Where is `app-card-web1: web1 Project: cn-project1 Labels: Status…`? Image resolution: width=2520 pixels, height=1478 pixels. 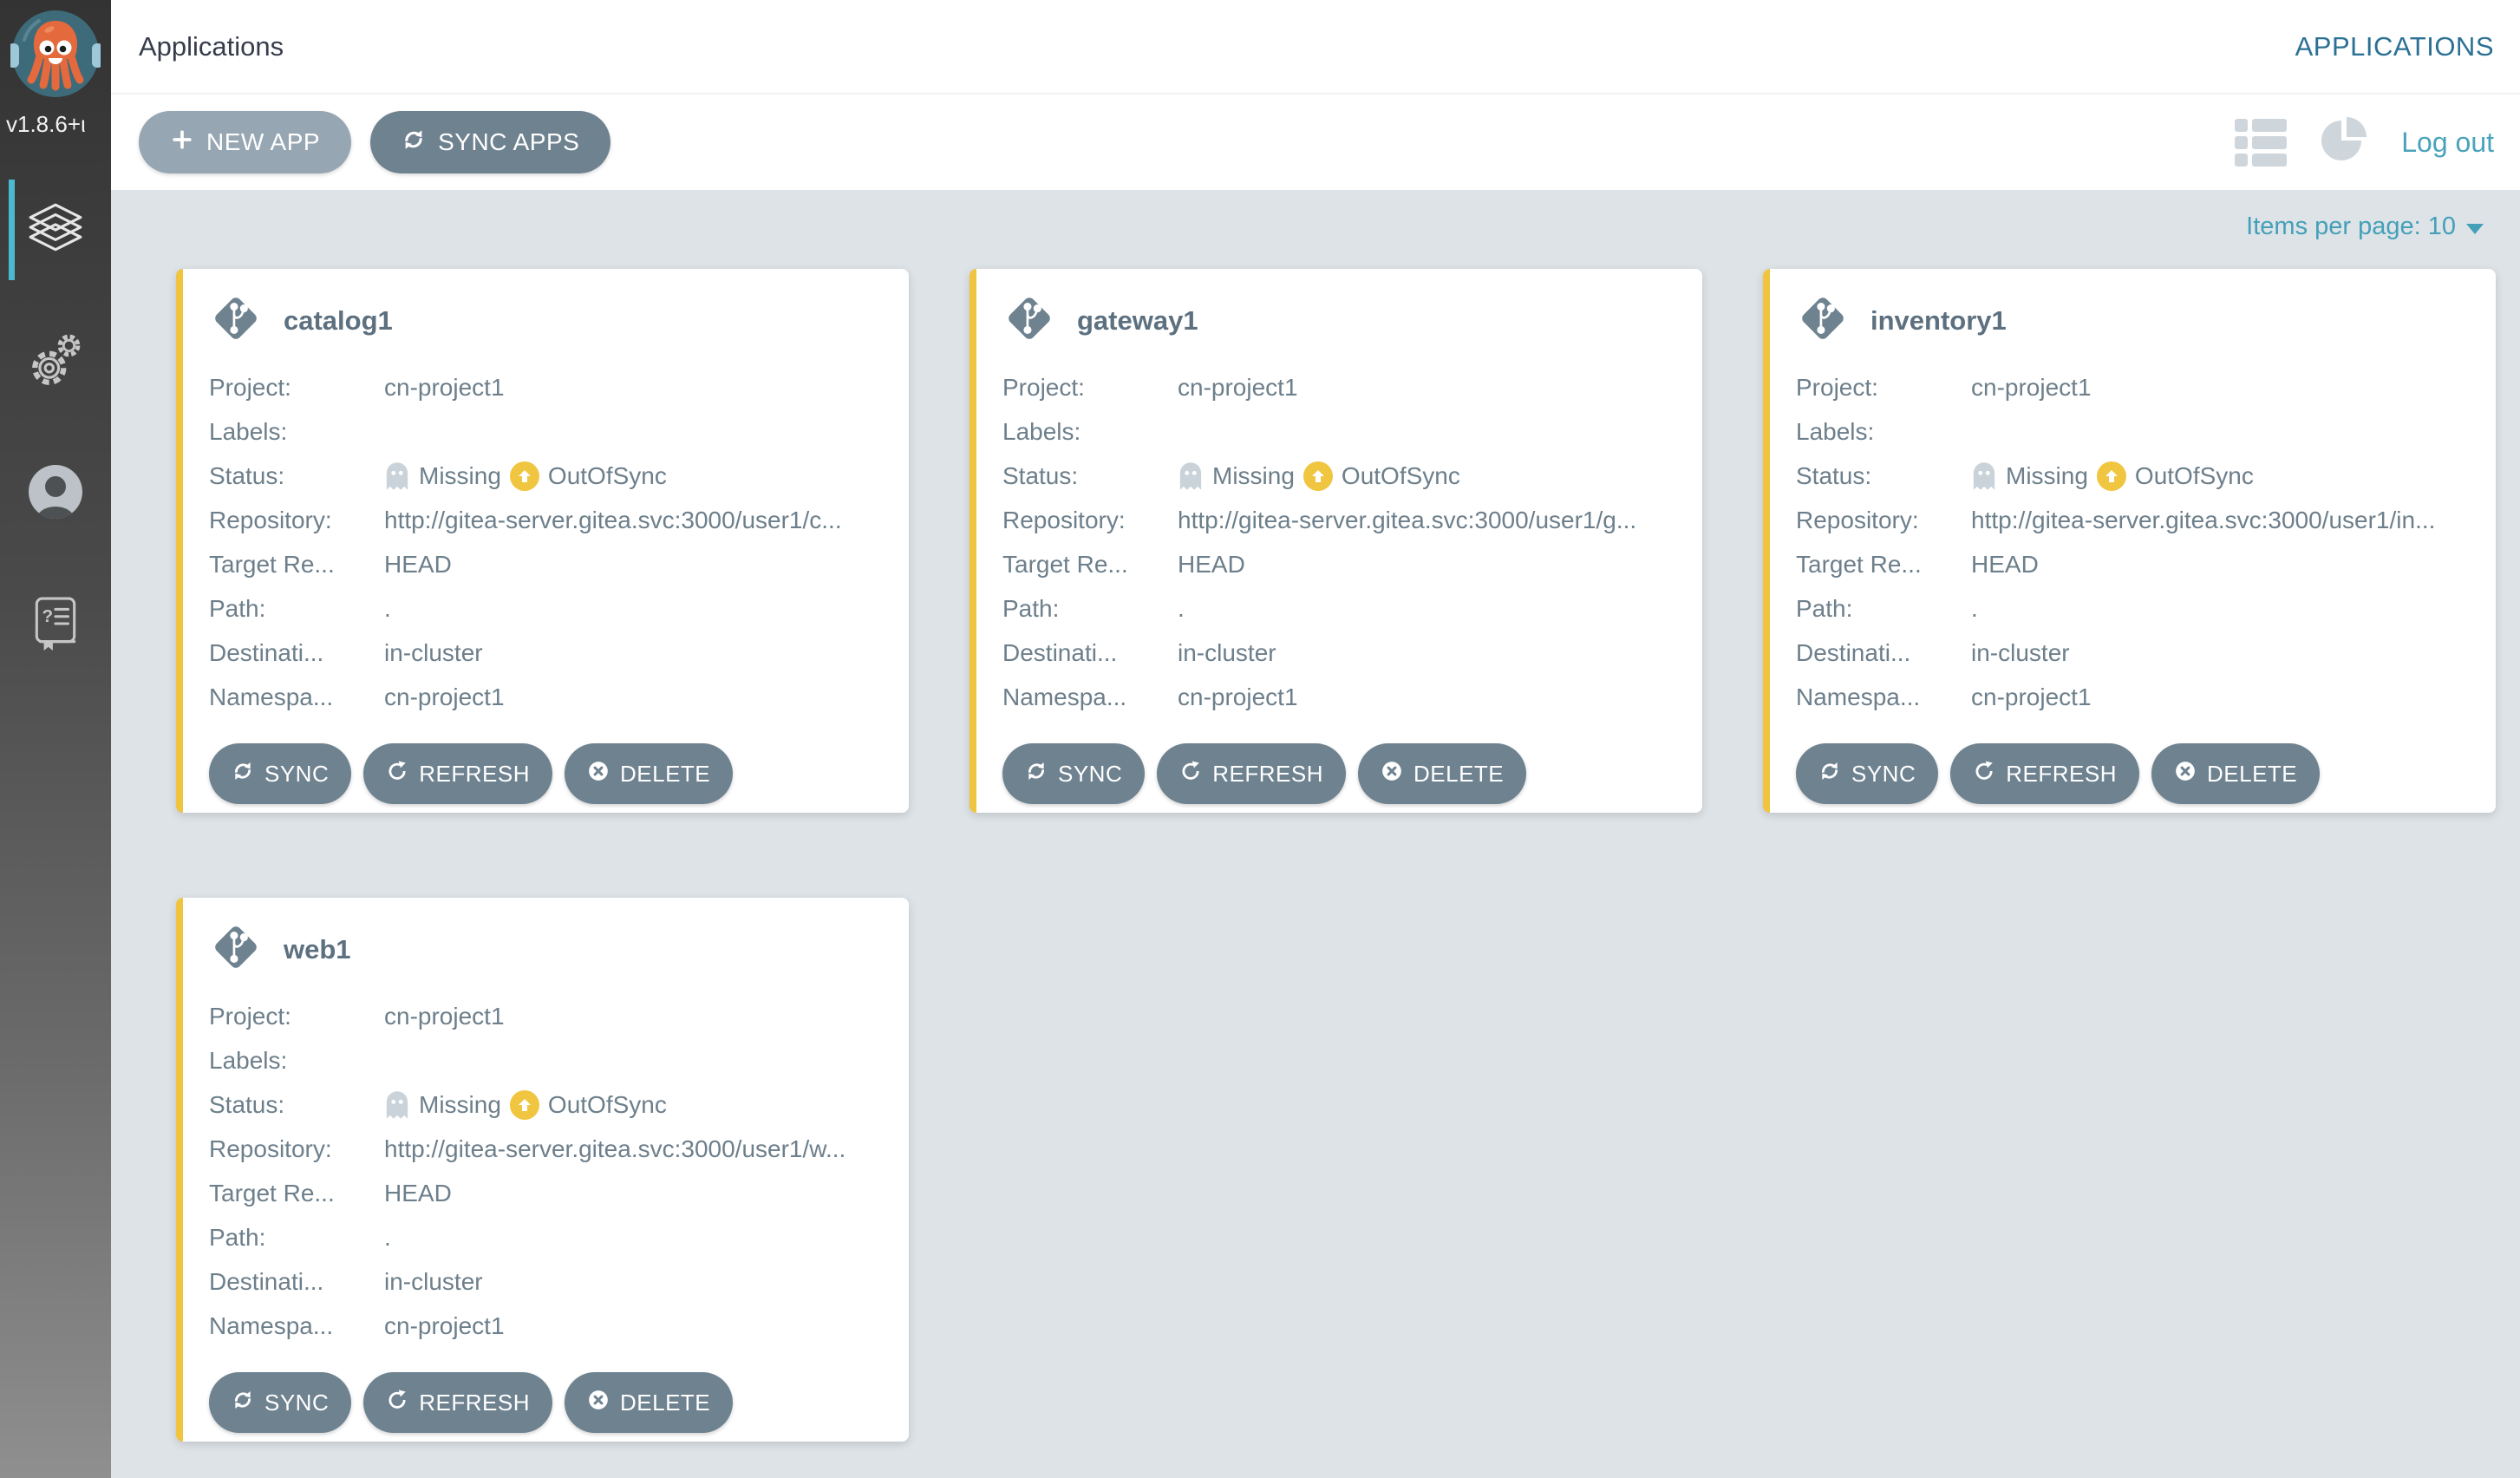 app-card-web1: web1 Project: cn-project1 Labels: Status… is located at coordinates (542, 1170).